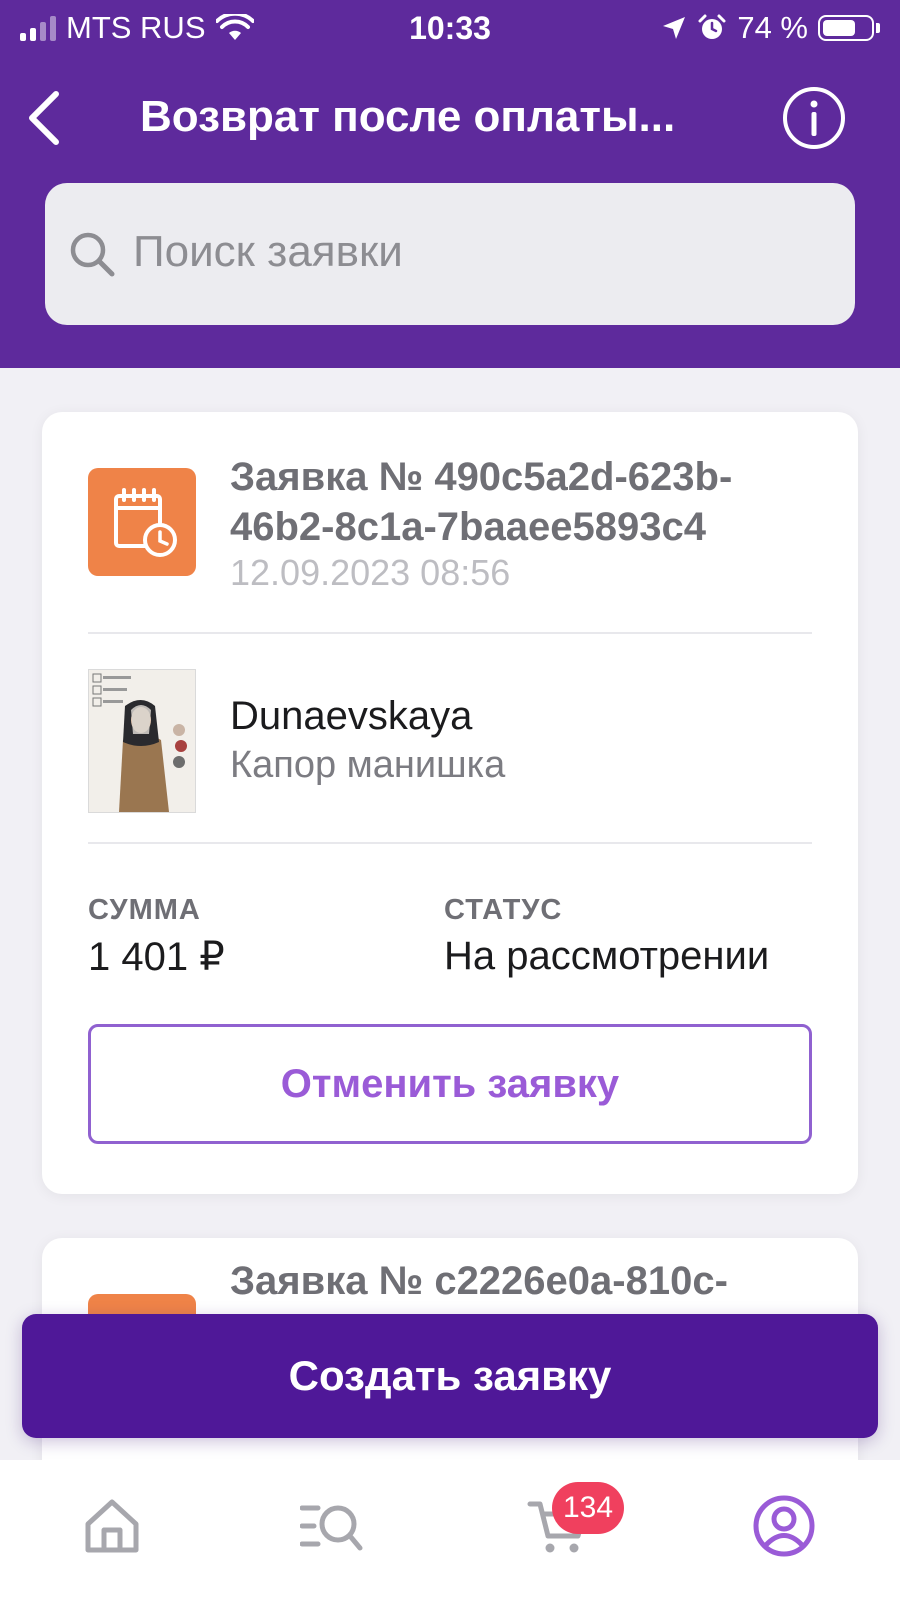 This screenshot has width=900, height=1598. What do you see at coordinates (144, 910) in the screenshot?
I see `amount-label: СУММА` at bounding box center [144, 910].